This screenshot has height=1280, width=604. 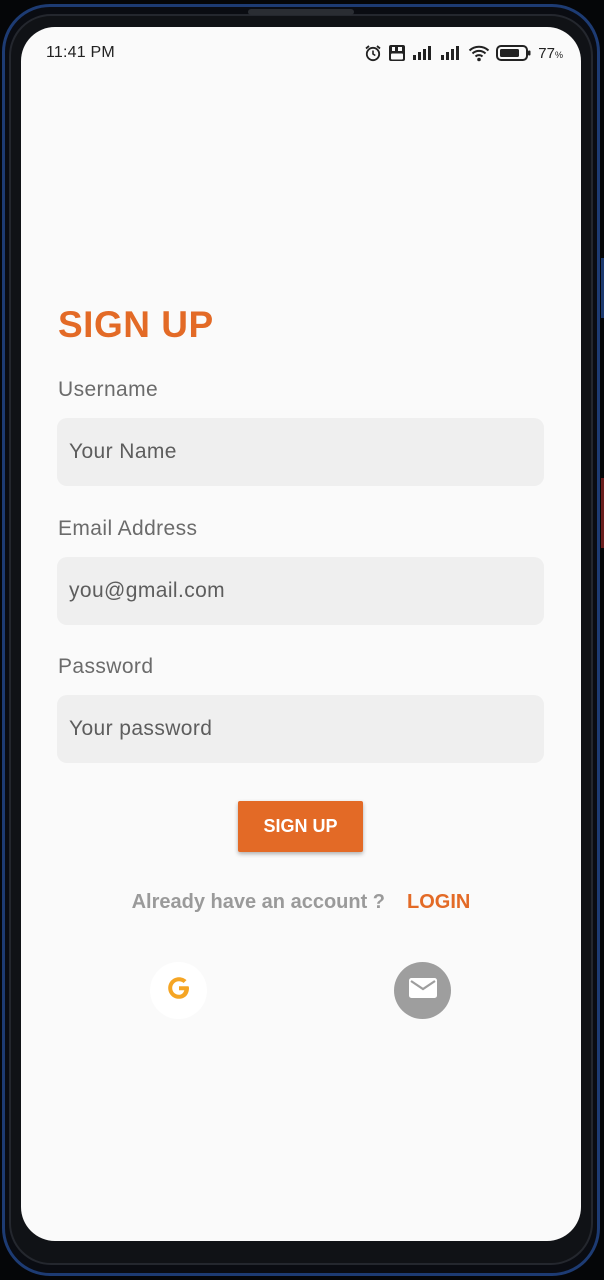 What do you see at coordinates (300, 826) in the screenshot?
I see `signup-button: SIGN UP` at bounding box center [300, 826].